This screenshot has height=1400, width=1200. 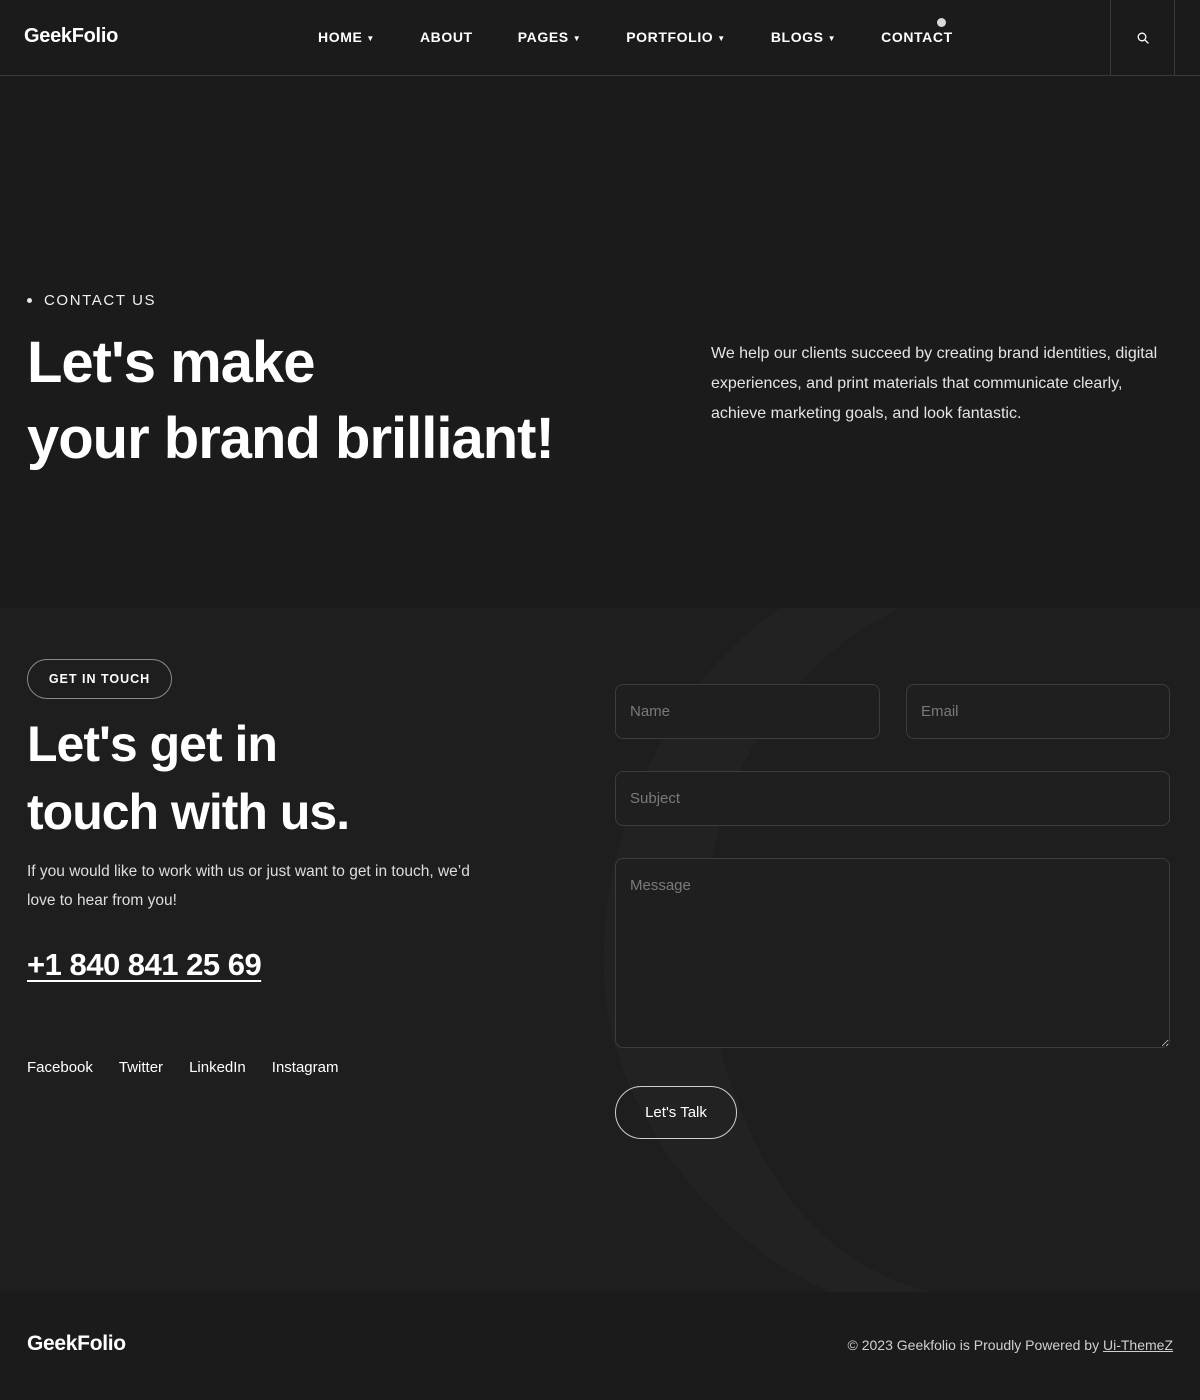 I want to click on copyright-prefix: © 2023 Geekfolio is Proudly Powered by, so click(x=975, y=1345).